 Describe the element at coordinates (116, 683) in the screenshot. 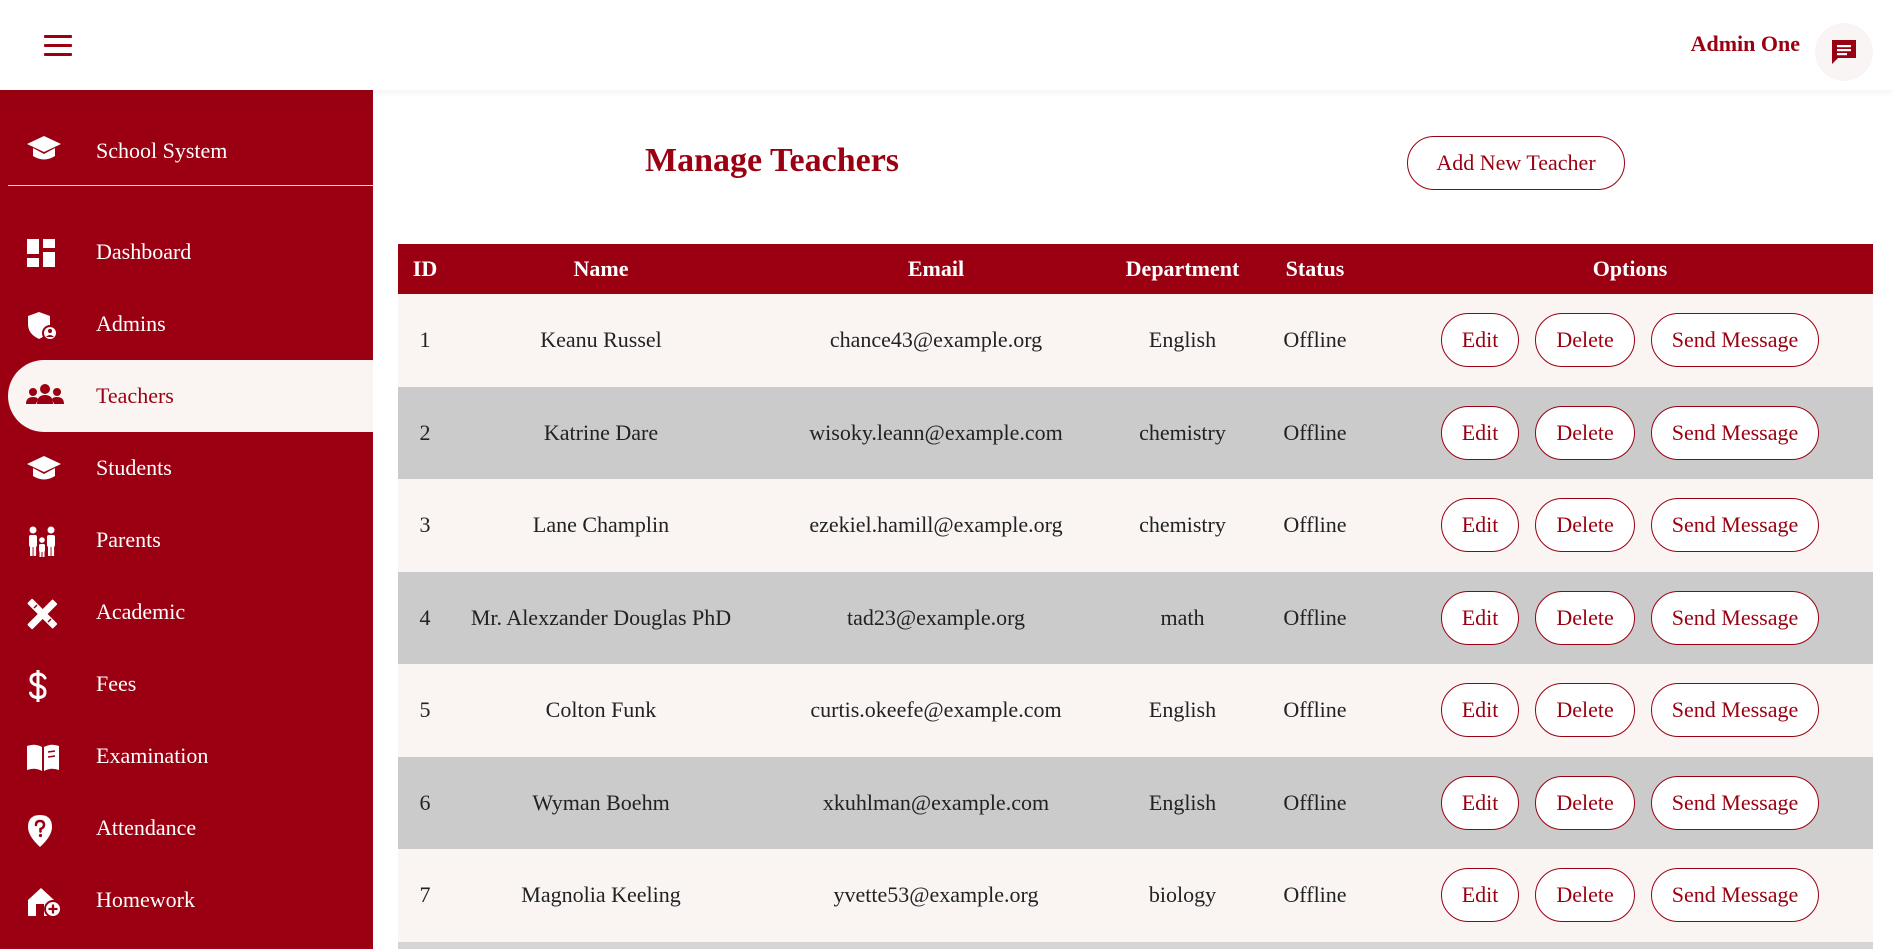

I see `sidebar-item-label: Fees` at that location.